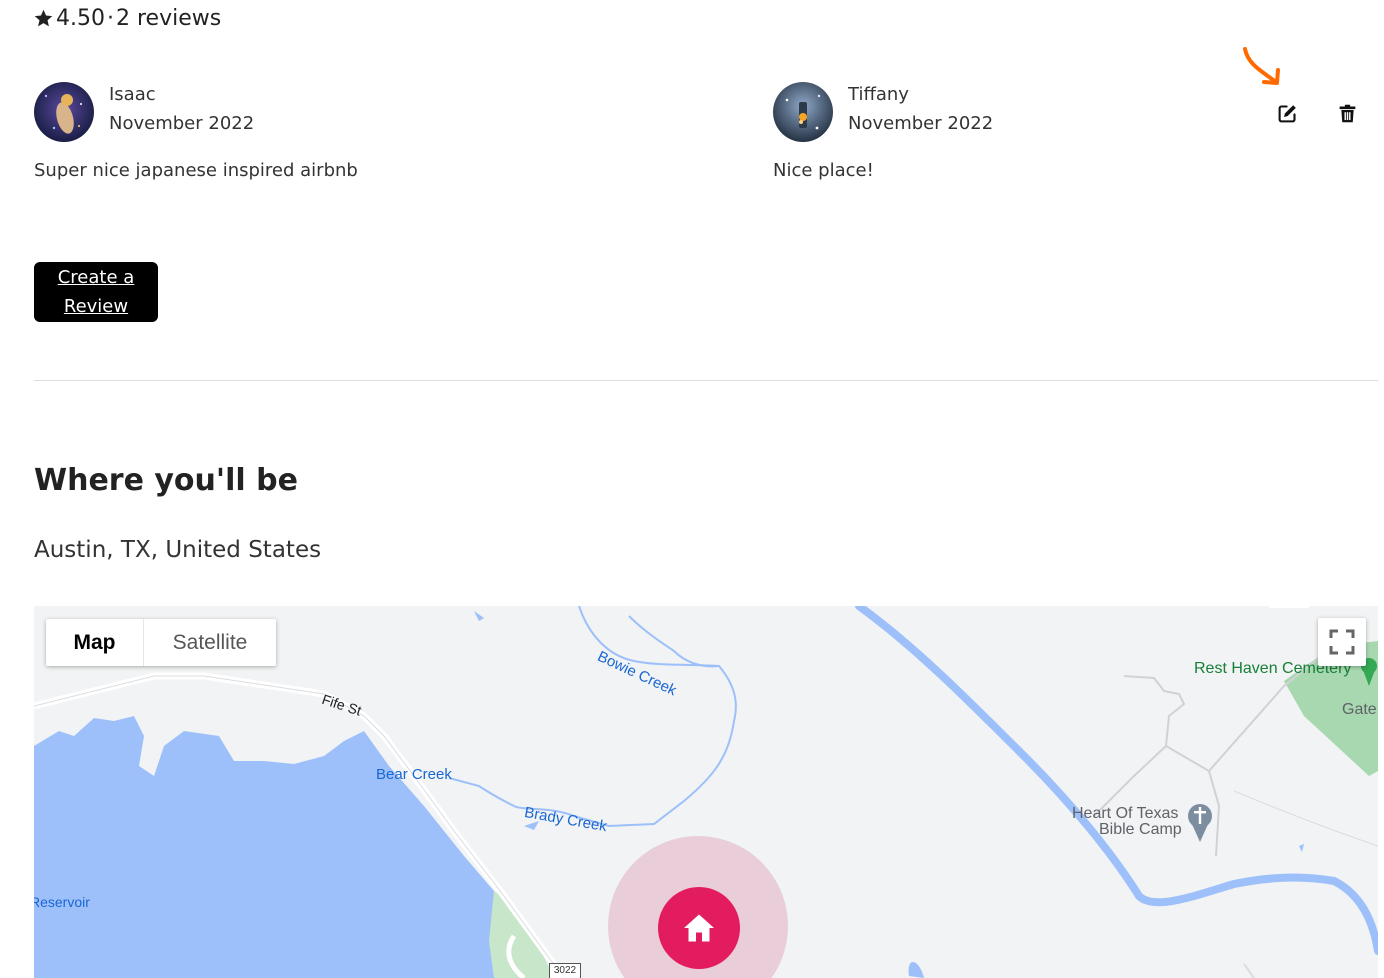 The image size is (1384, 978). What do you see at coordinates (878, 94) in the screenshot?
I see `reviewer-name: Tiffany` at bounding box center [878, 94].